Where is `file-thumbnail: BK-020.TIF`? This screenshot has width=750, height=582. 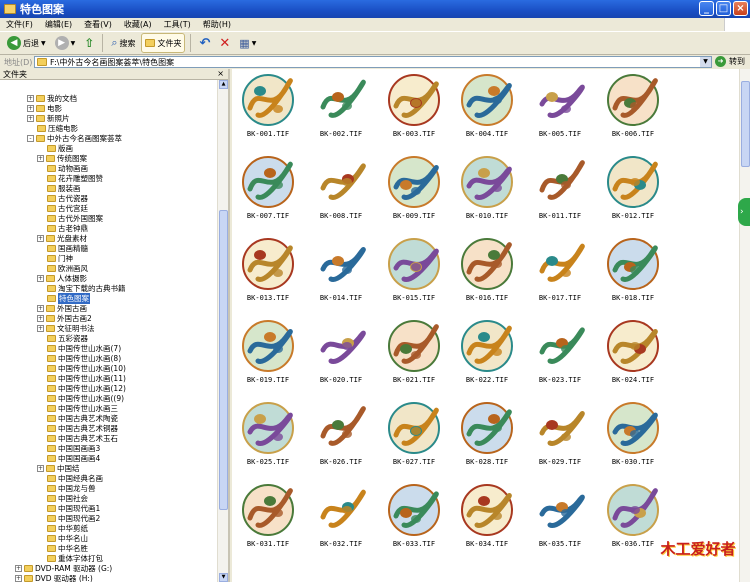 file-thumbnail: BK-020.TIF is located at coordinates (341, 353).